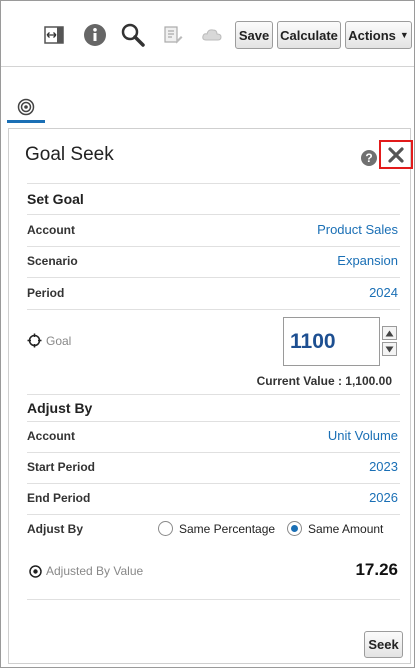 The height and width of the screenshot is (668, 415). Describe the element at coordinates (376, 569) in the screenshot. I see `adjusted-by-value: 17.26` at that location.